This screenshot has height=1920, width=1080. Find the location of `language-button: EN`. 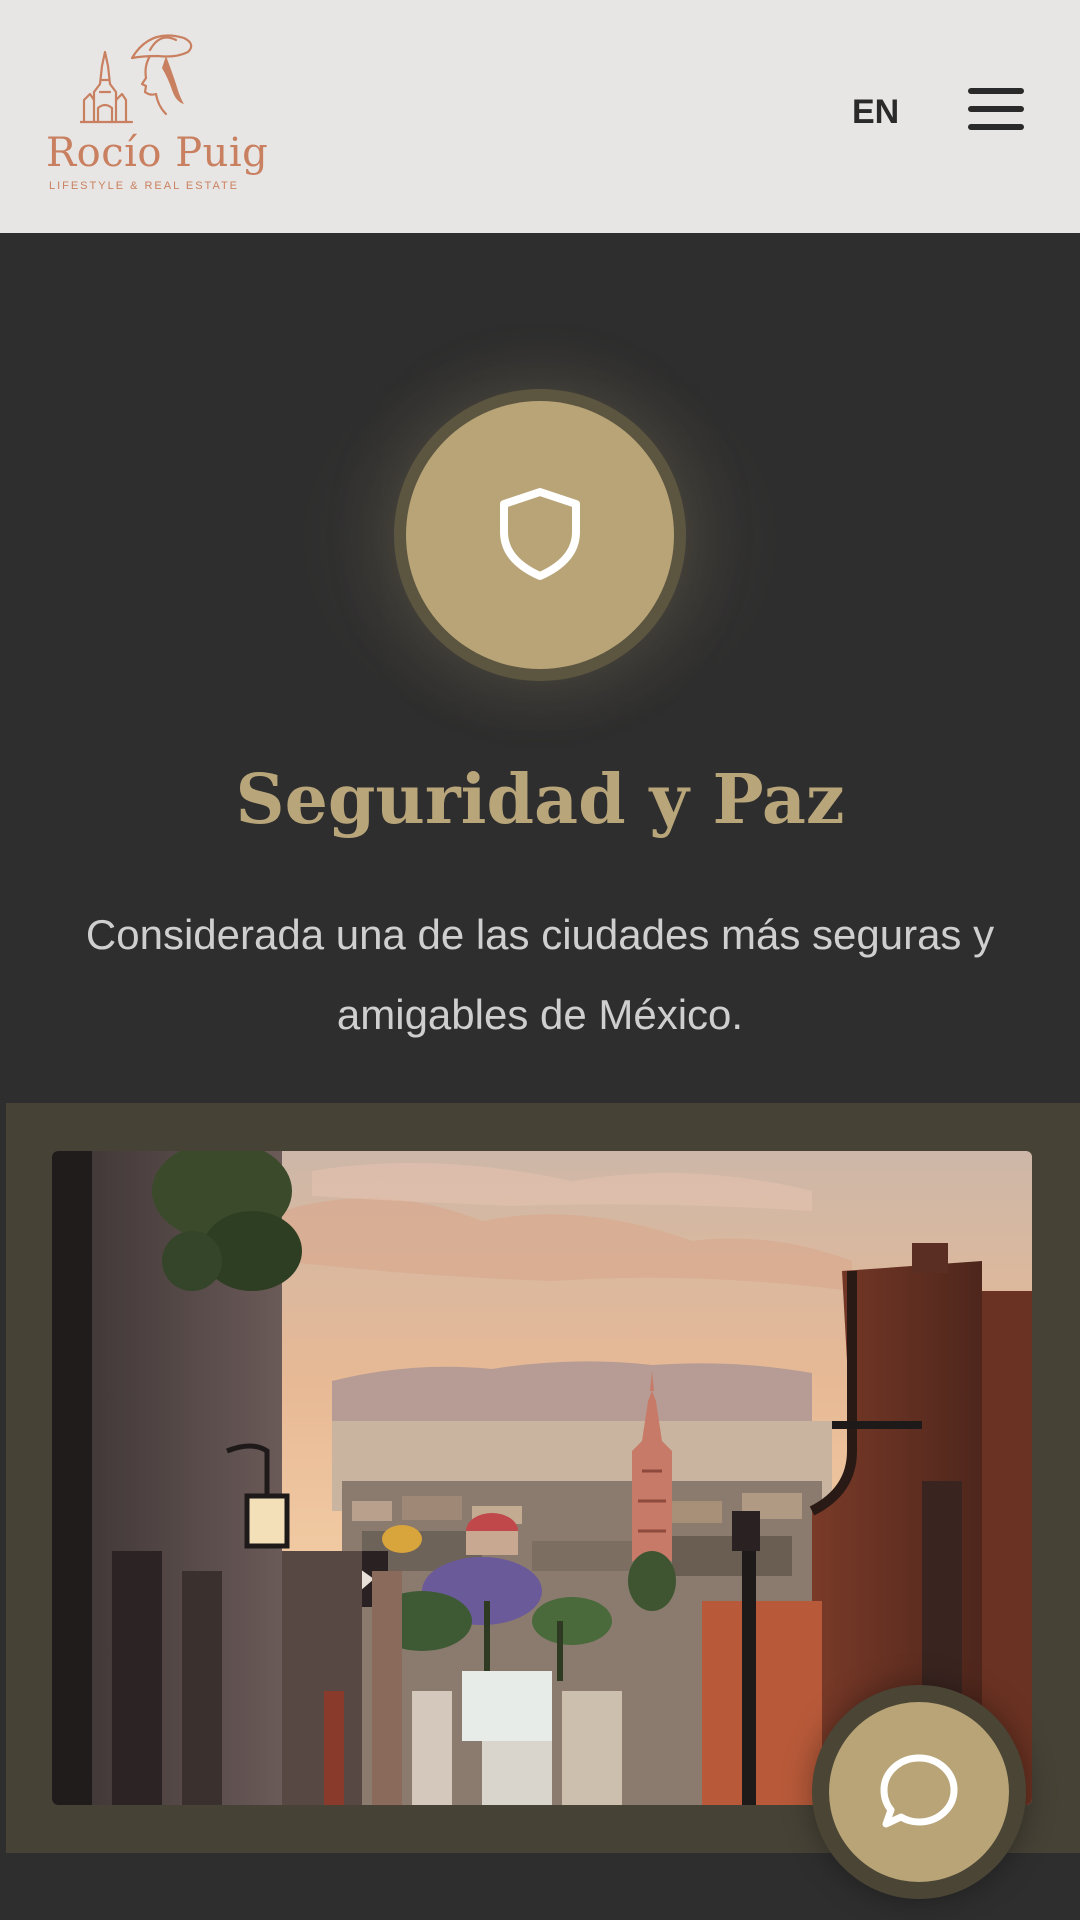

language-button: EN is located at coordinates (887, 112).